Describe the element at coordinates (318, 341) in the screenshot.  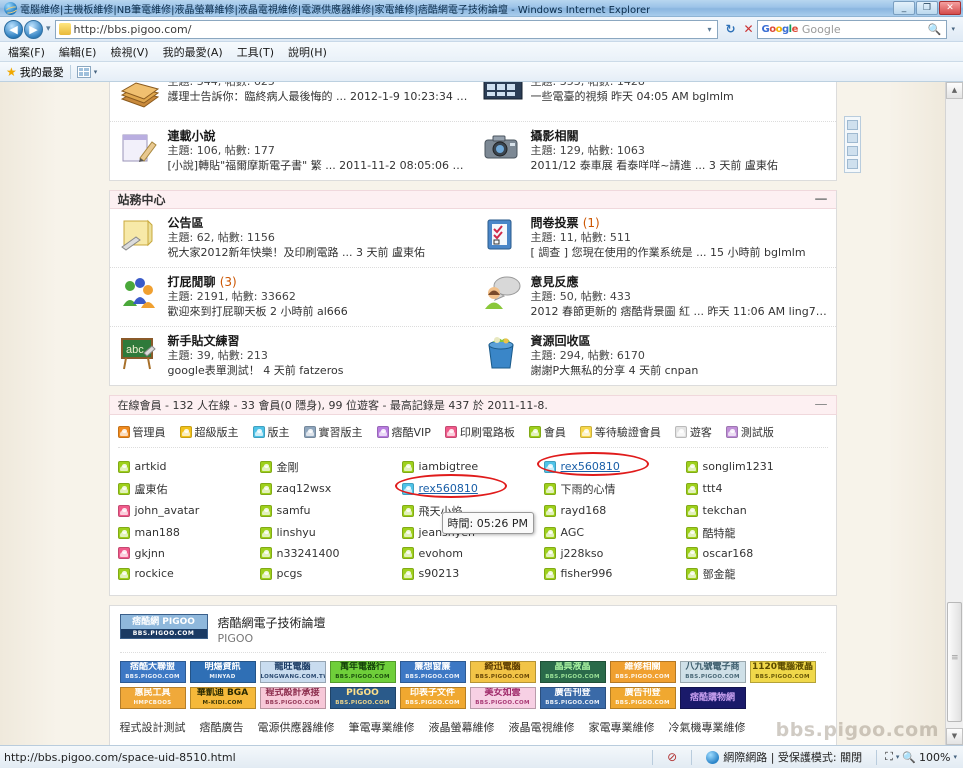
I see `forum-name: 新手貼文練習` at that location.